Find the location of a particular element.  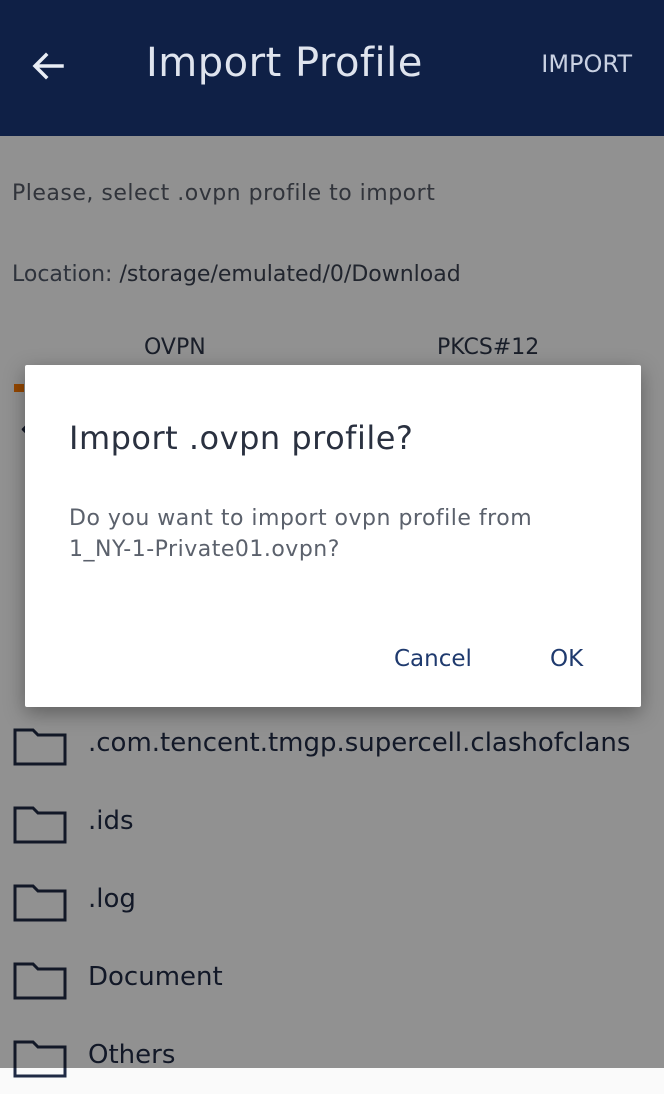

back-button is located at coordinates (48, 66).